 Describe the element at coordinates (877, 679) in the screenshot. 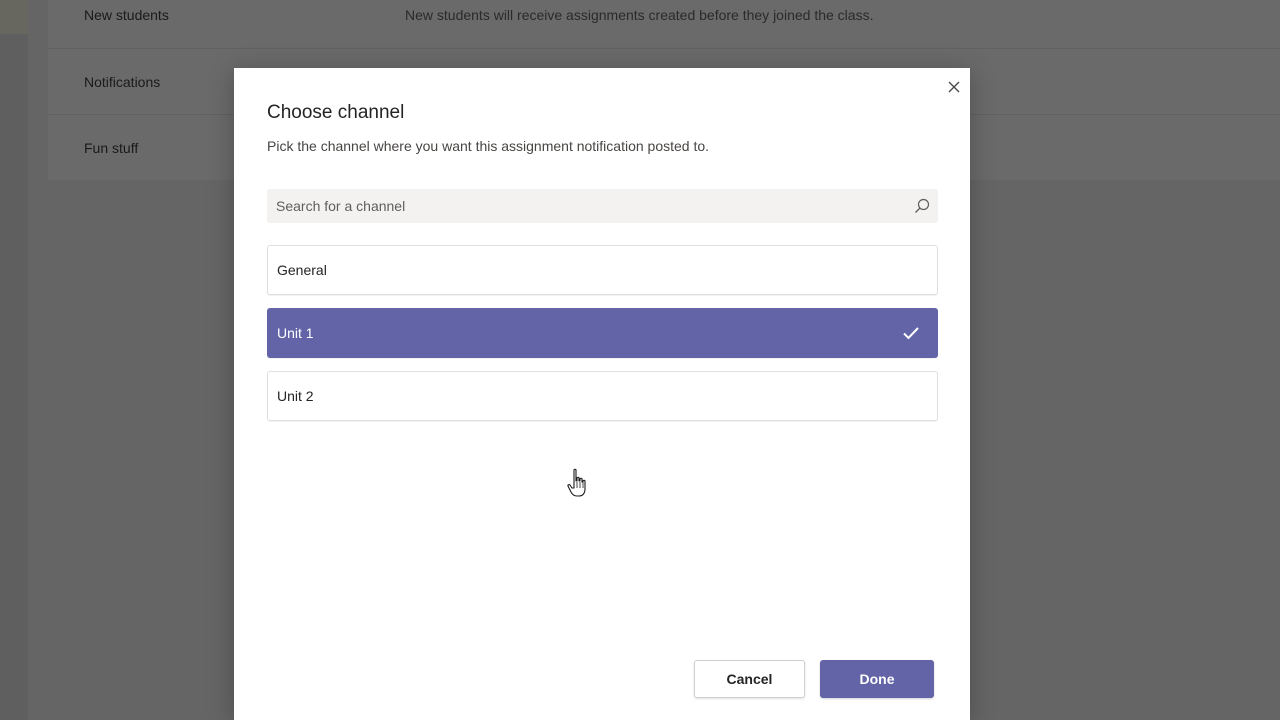

I see `done-button: Done` at that location.